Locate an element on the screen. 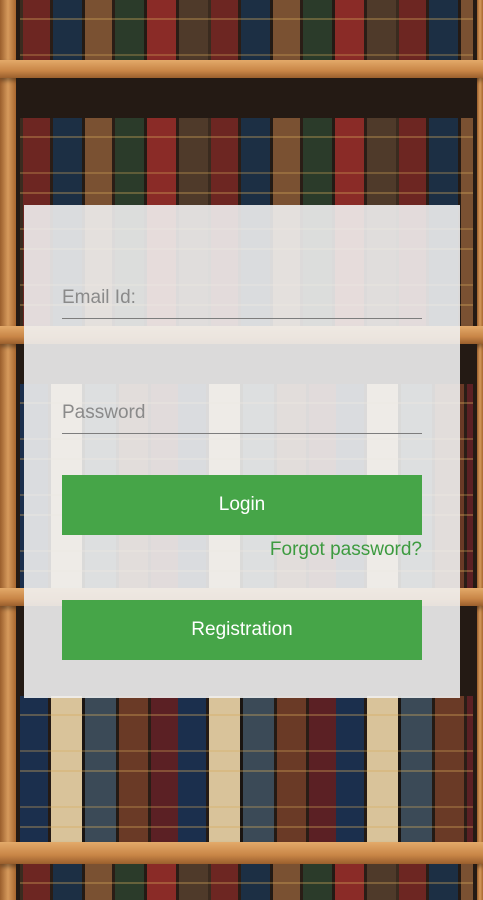 Image resolution: width=483 pixels, height=900 pixels. forgot-password-link: Forgot password? is located at coordinates (346, 550).